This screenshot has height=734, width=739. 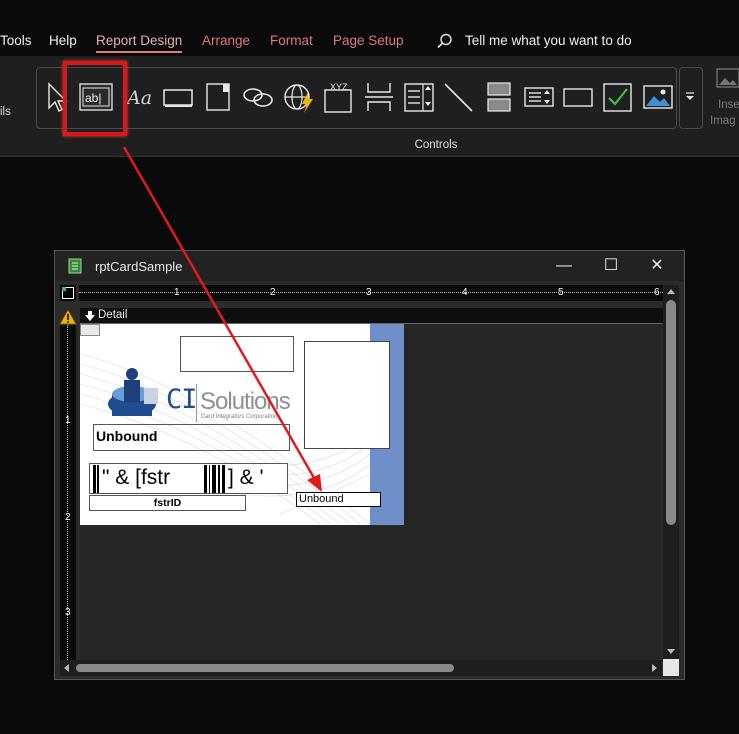 What do you see at coordinates (265, 668) in the screenshot?
I see `horizontal-scroll-thumb` at bounding box center [265, 668].